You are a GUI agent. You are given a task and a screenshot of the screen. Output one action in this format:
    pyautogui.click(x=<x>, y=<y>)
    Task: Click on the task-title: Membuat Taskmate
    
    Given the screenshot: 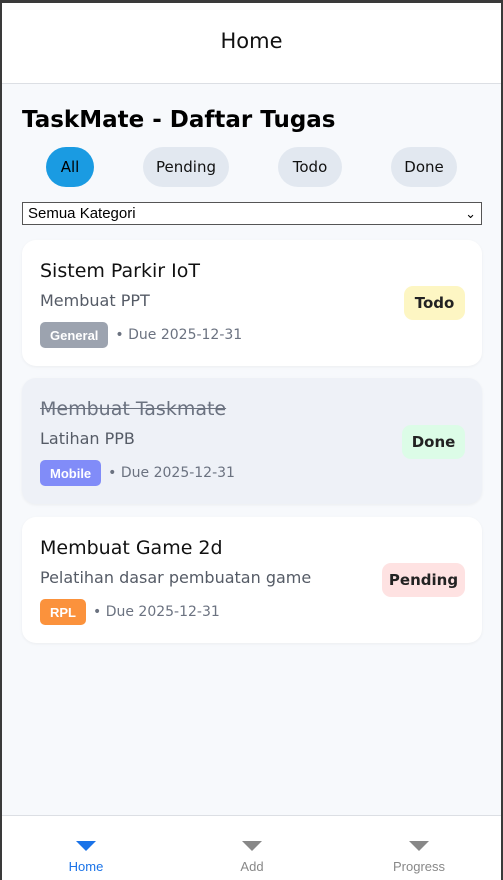 What is the action you would take?
    pyautogui.click(x=133, y=409)
    